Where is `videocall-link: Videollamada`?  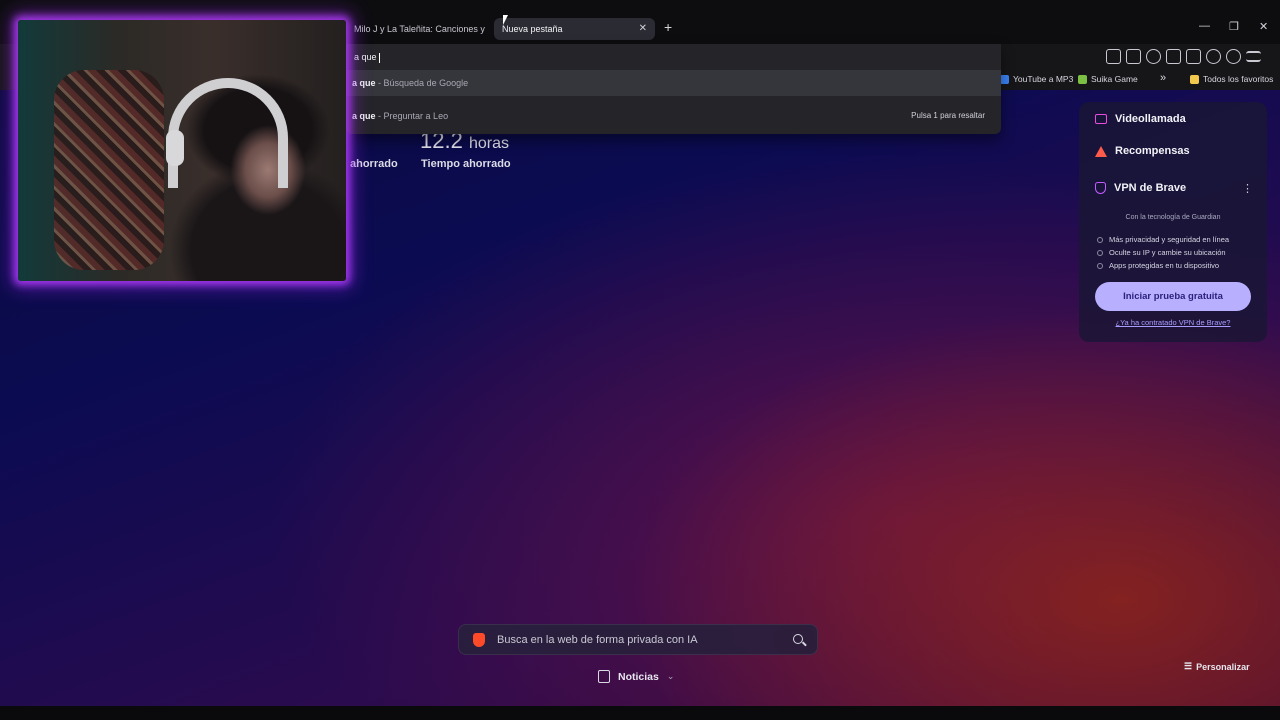
videocall-link: Videollamada is located at coordinates (1140, 119).